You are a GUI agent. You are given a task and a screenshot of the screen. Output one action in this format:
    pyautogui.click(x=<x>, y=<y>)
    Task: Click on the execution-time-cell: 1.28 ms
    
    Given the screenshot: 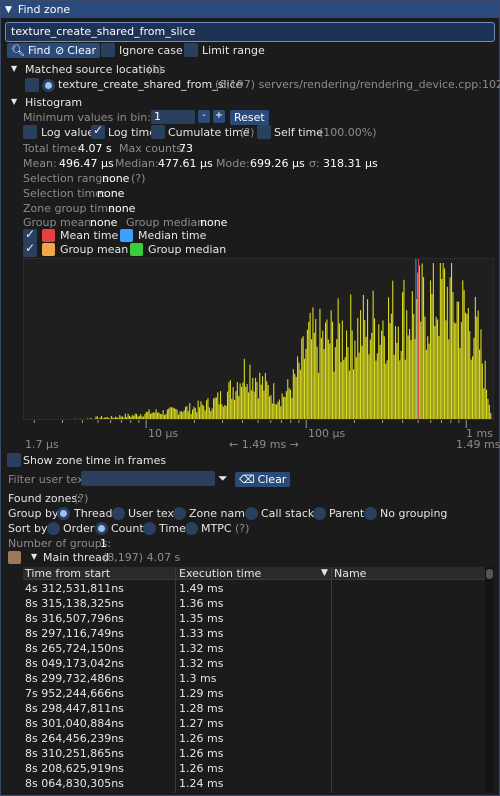 What is the action you would take?
    pyautogui.click(x=201, y=708)
    